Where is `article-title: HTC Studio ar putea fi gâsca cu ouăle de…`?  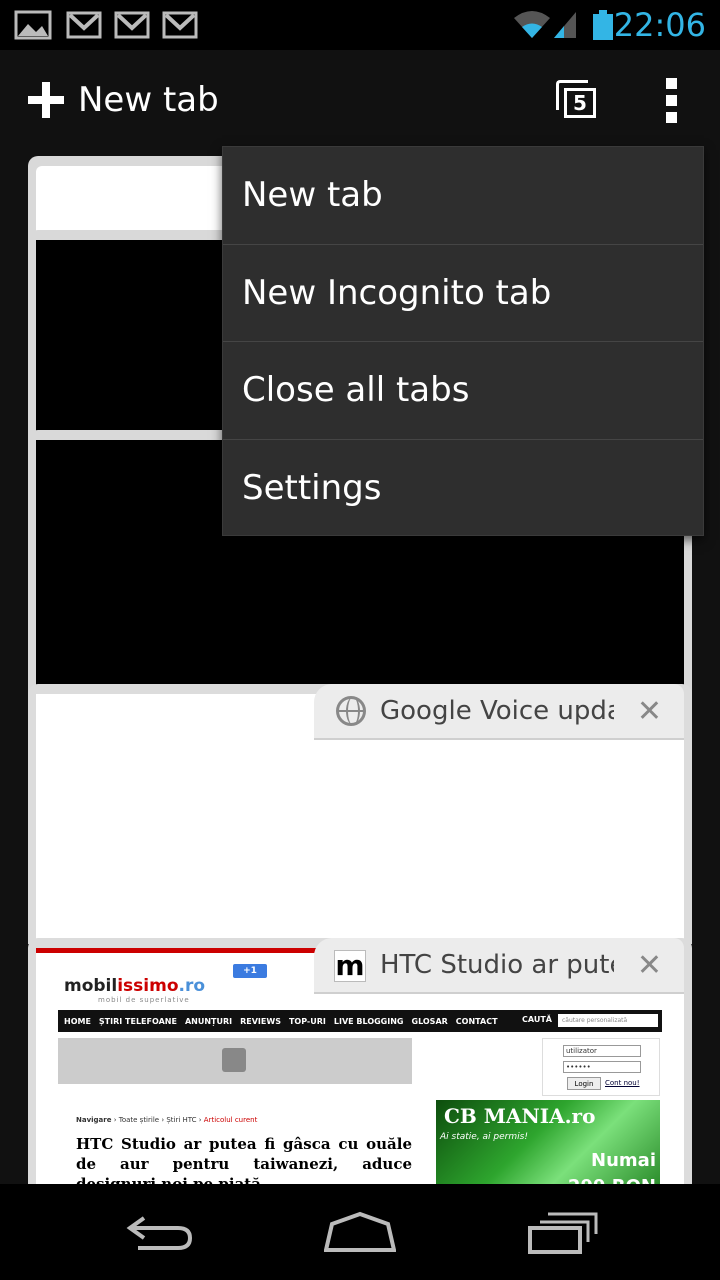
article-title: HTC Studio ar putea fi gâsca cu ouăle de… is located at coordinates (244, 1159).